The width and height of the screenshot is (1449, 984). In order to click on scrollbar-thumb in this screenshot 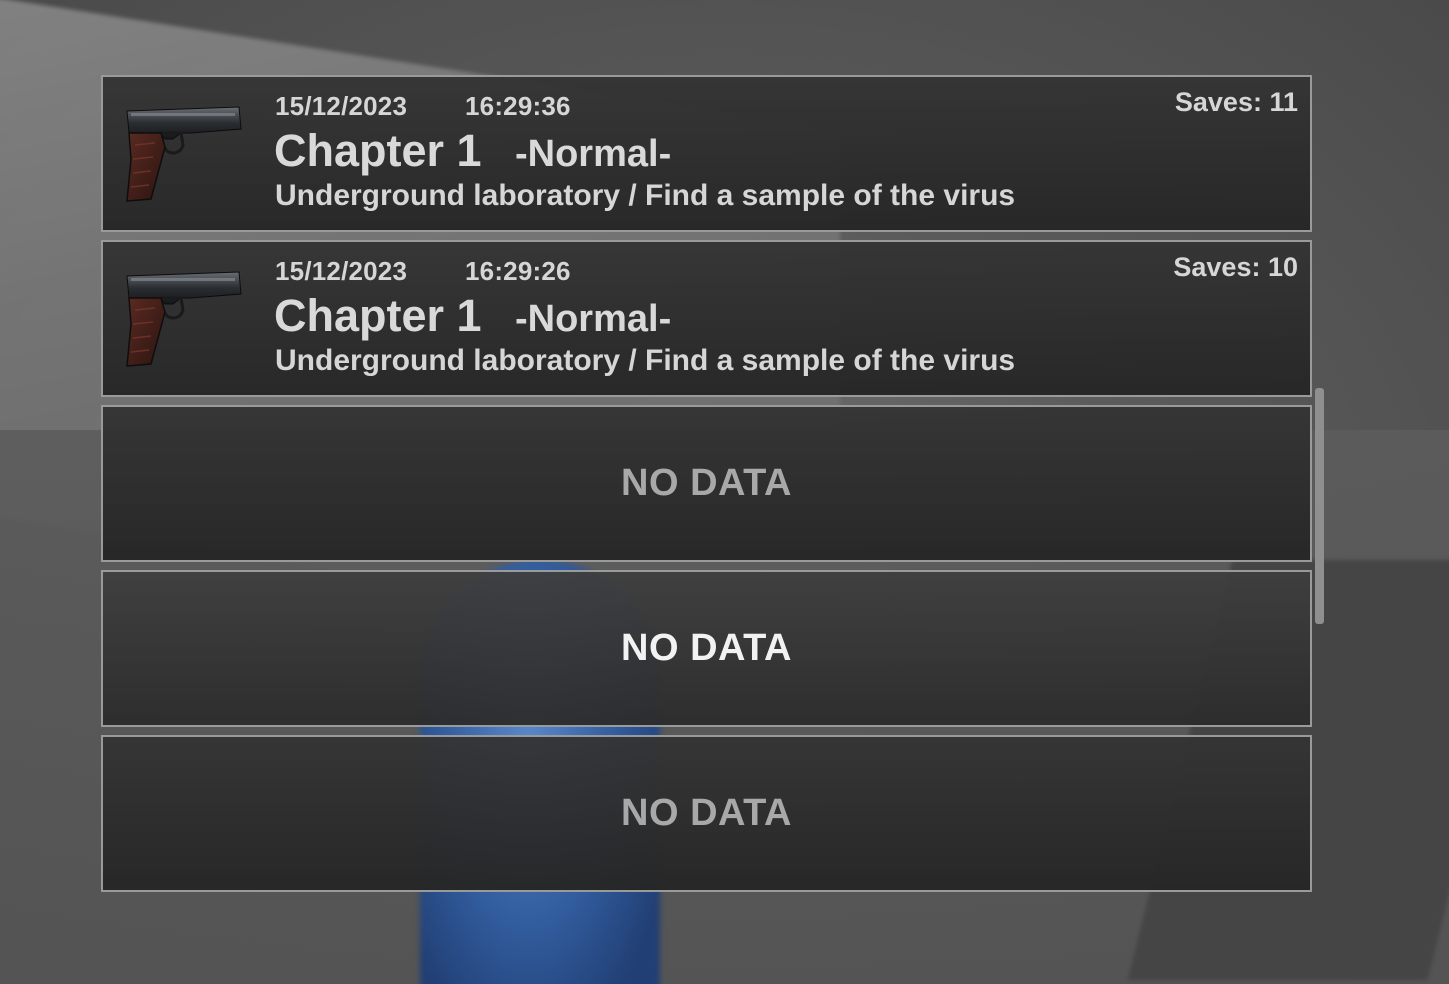, I will do `click(1319, 506)`.